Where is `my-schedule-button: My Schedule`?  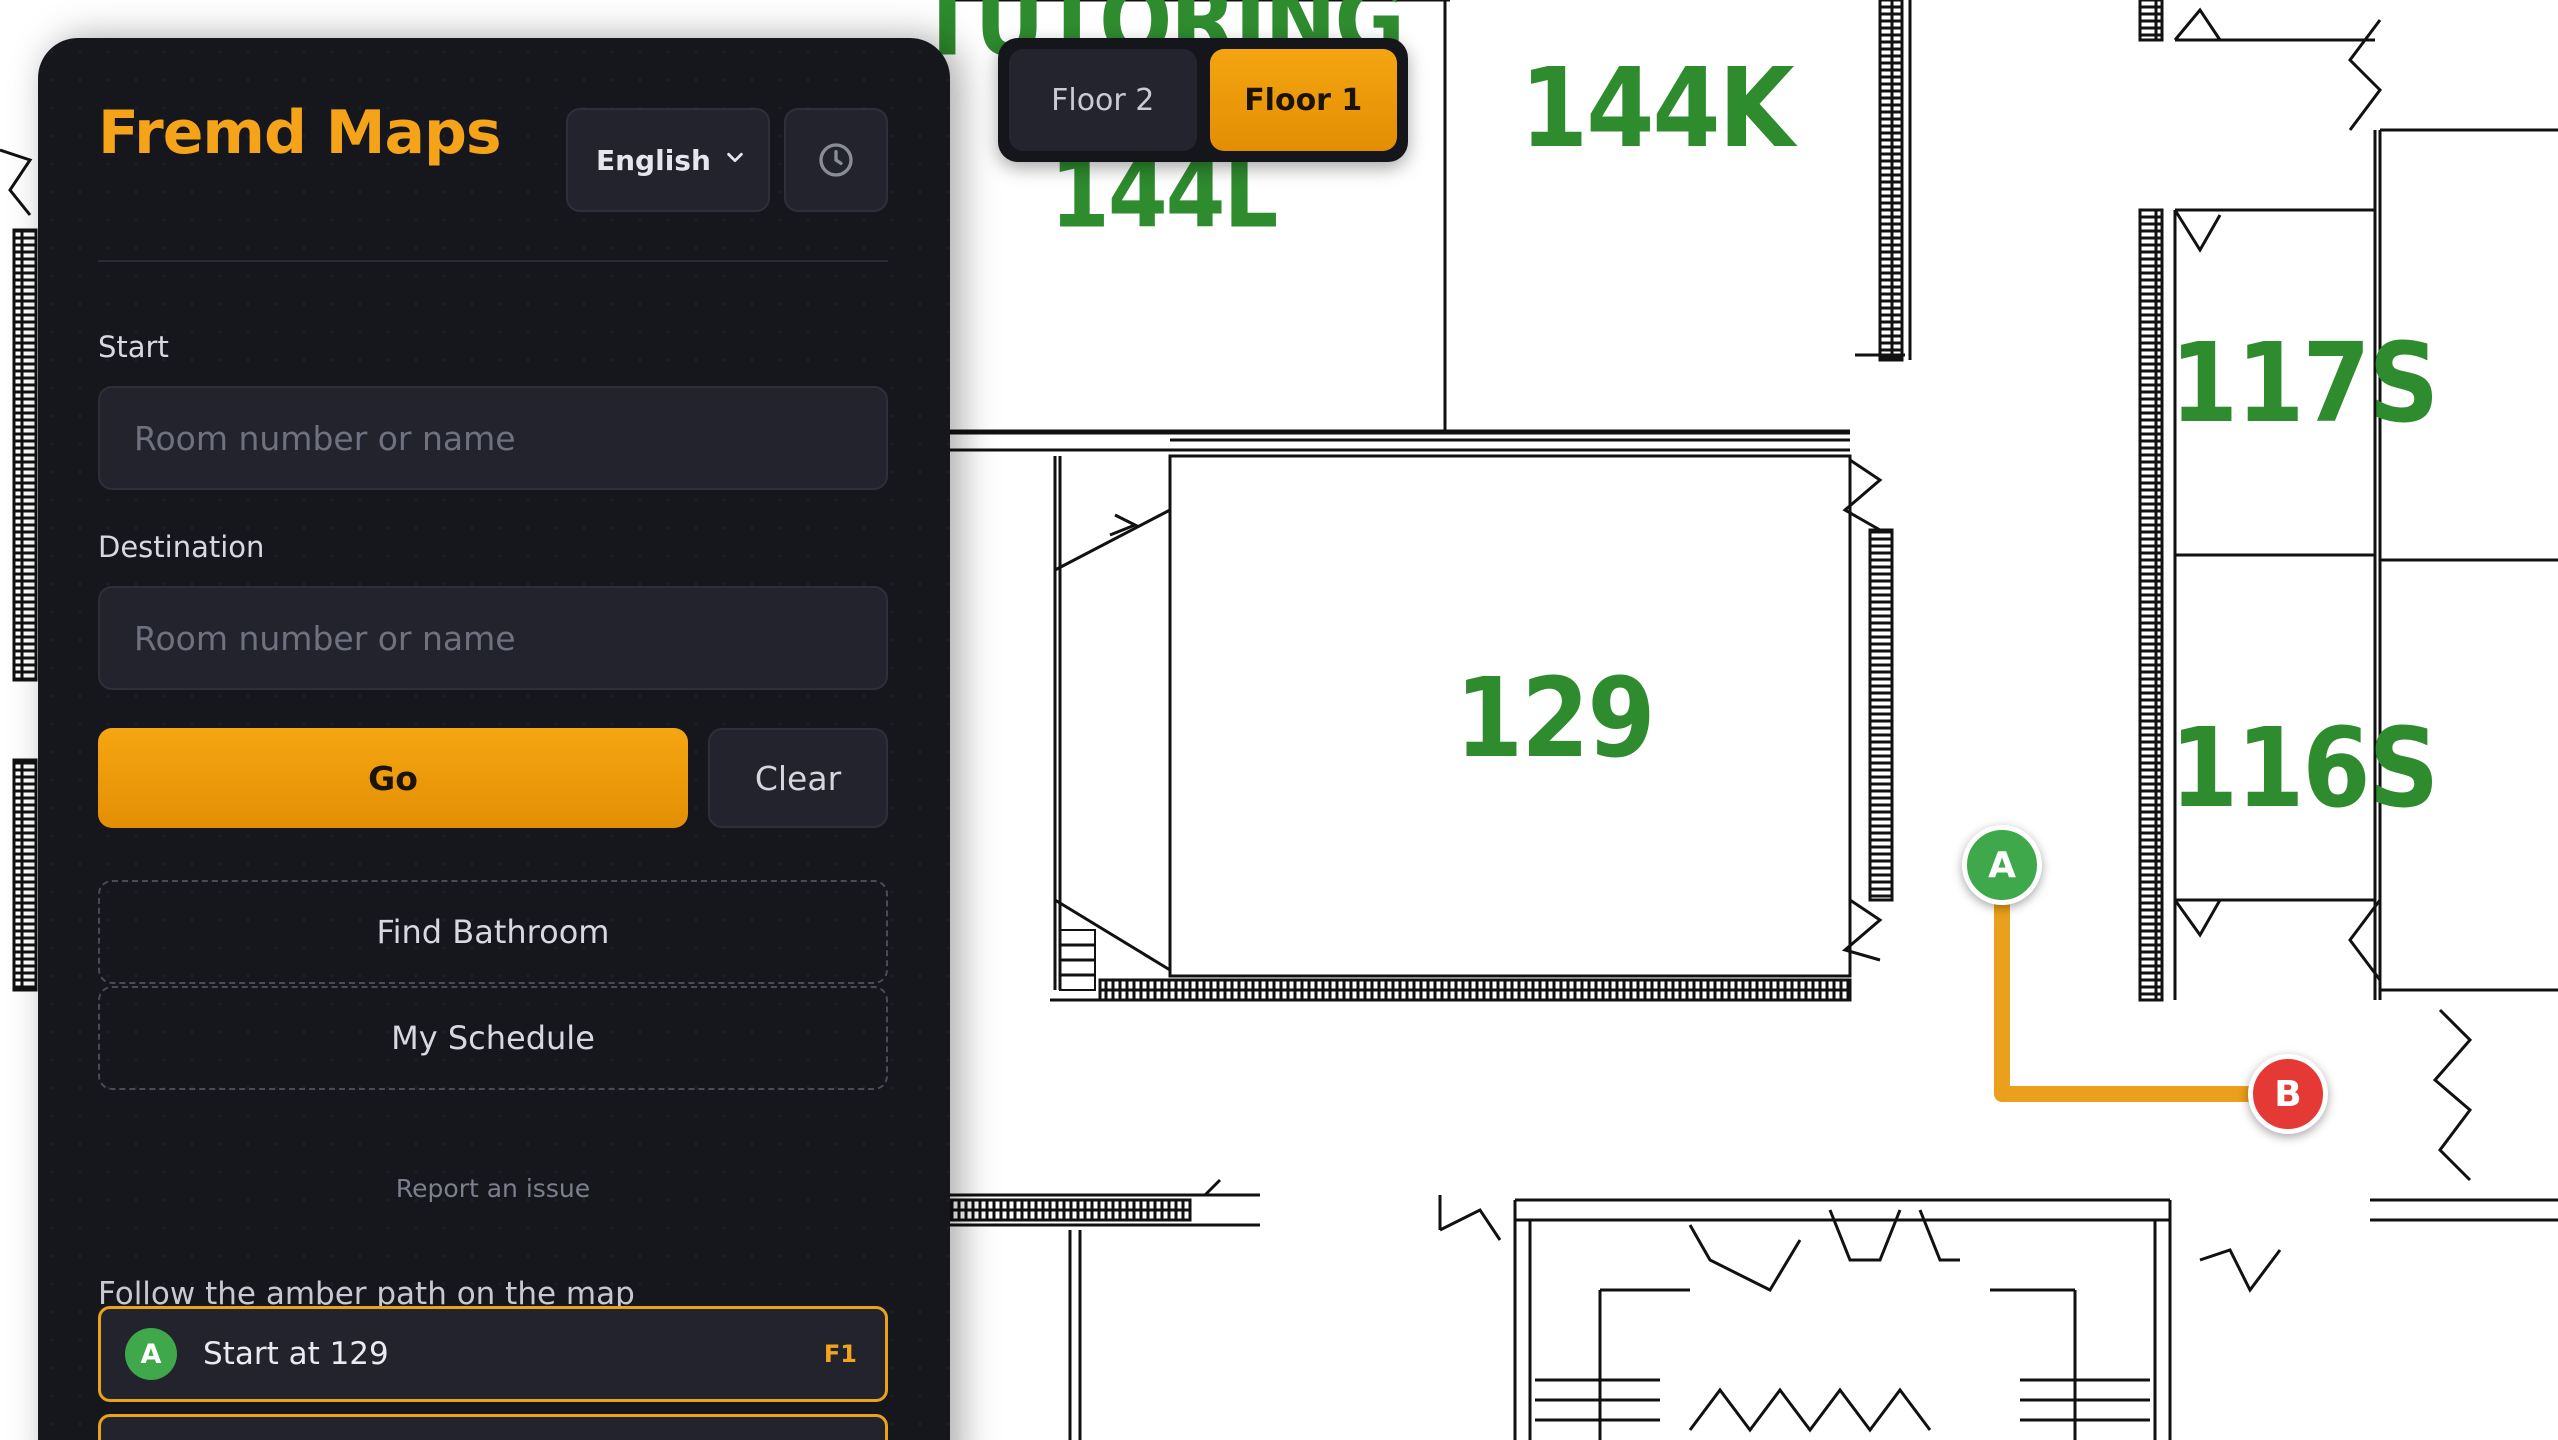
my-schedule-button: My Schedule is located at coordinates (493, 1038).